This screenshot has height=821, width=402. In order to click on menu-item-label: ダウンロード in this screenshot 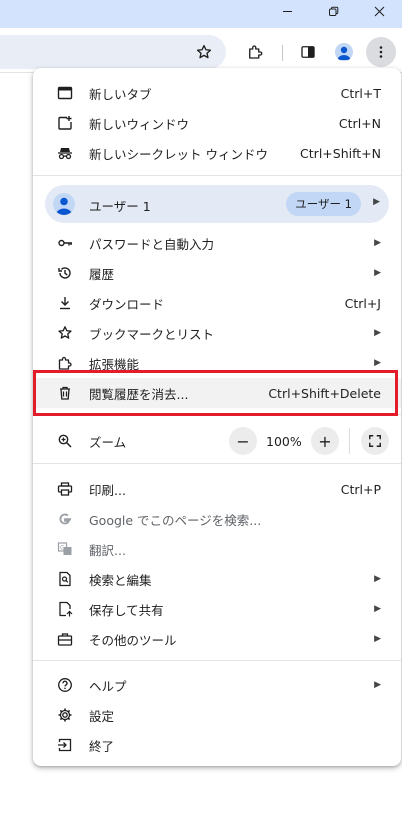, I will do `click(127, 304)`.